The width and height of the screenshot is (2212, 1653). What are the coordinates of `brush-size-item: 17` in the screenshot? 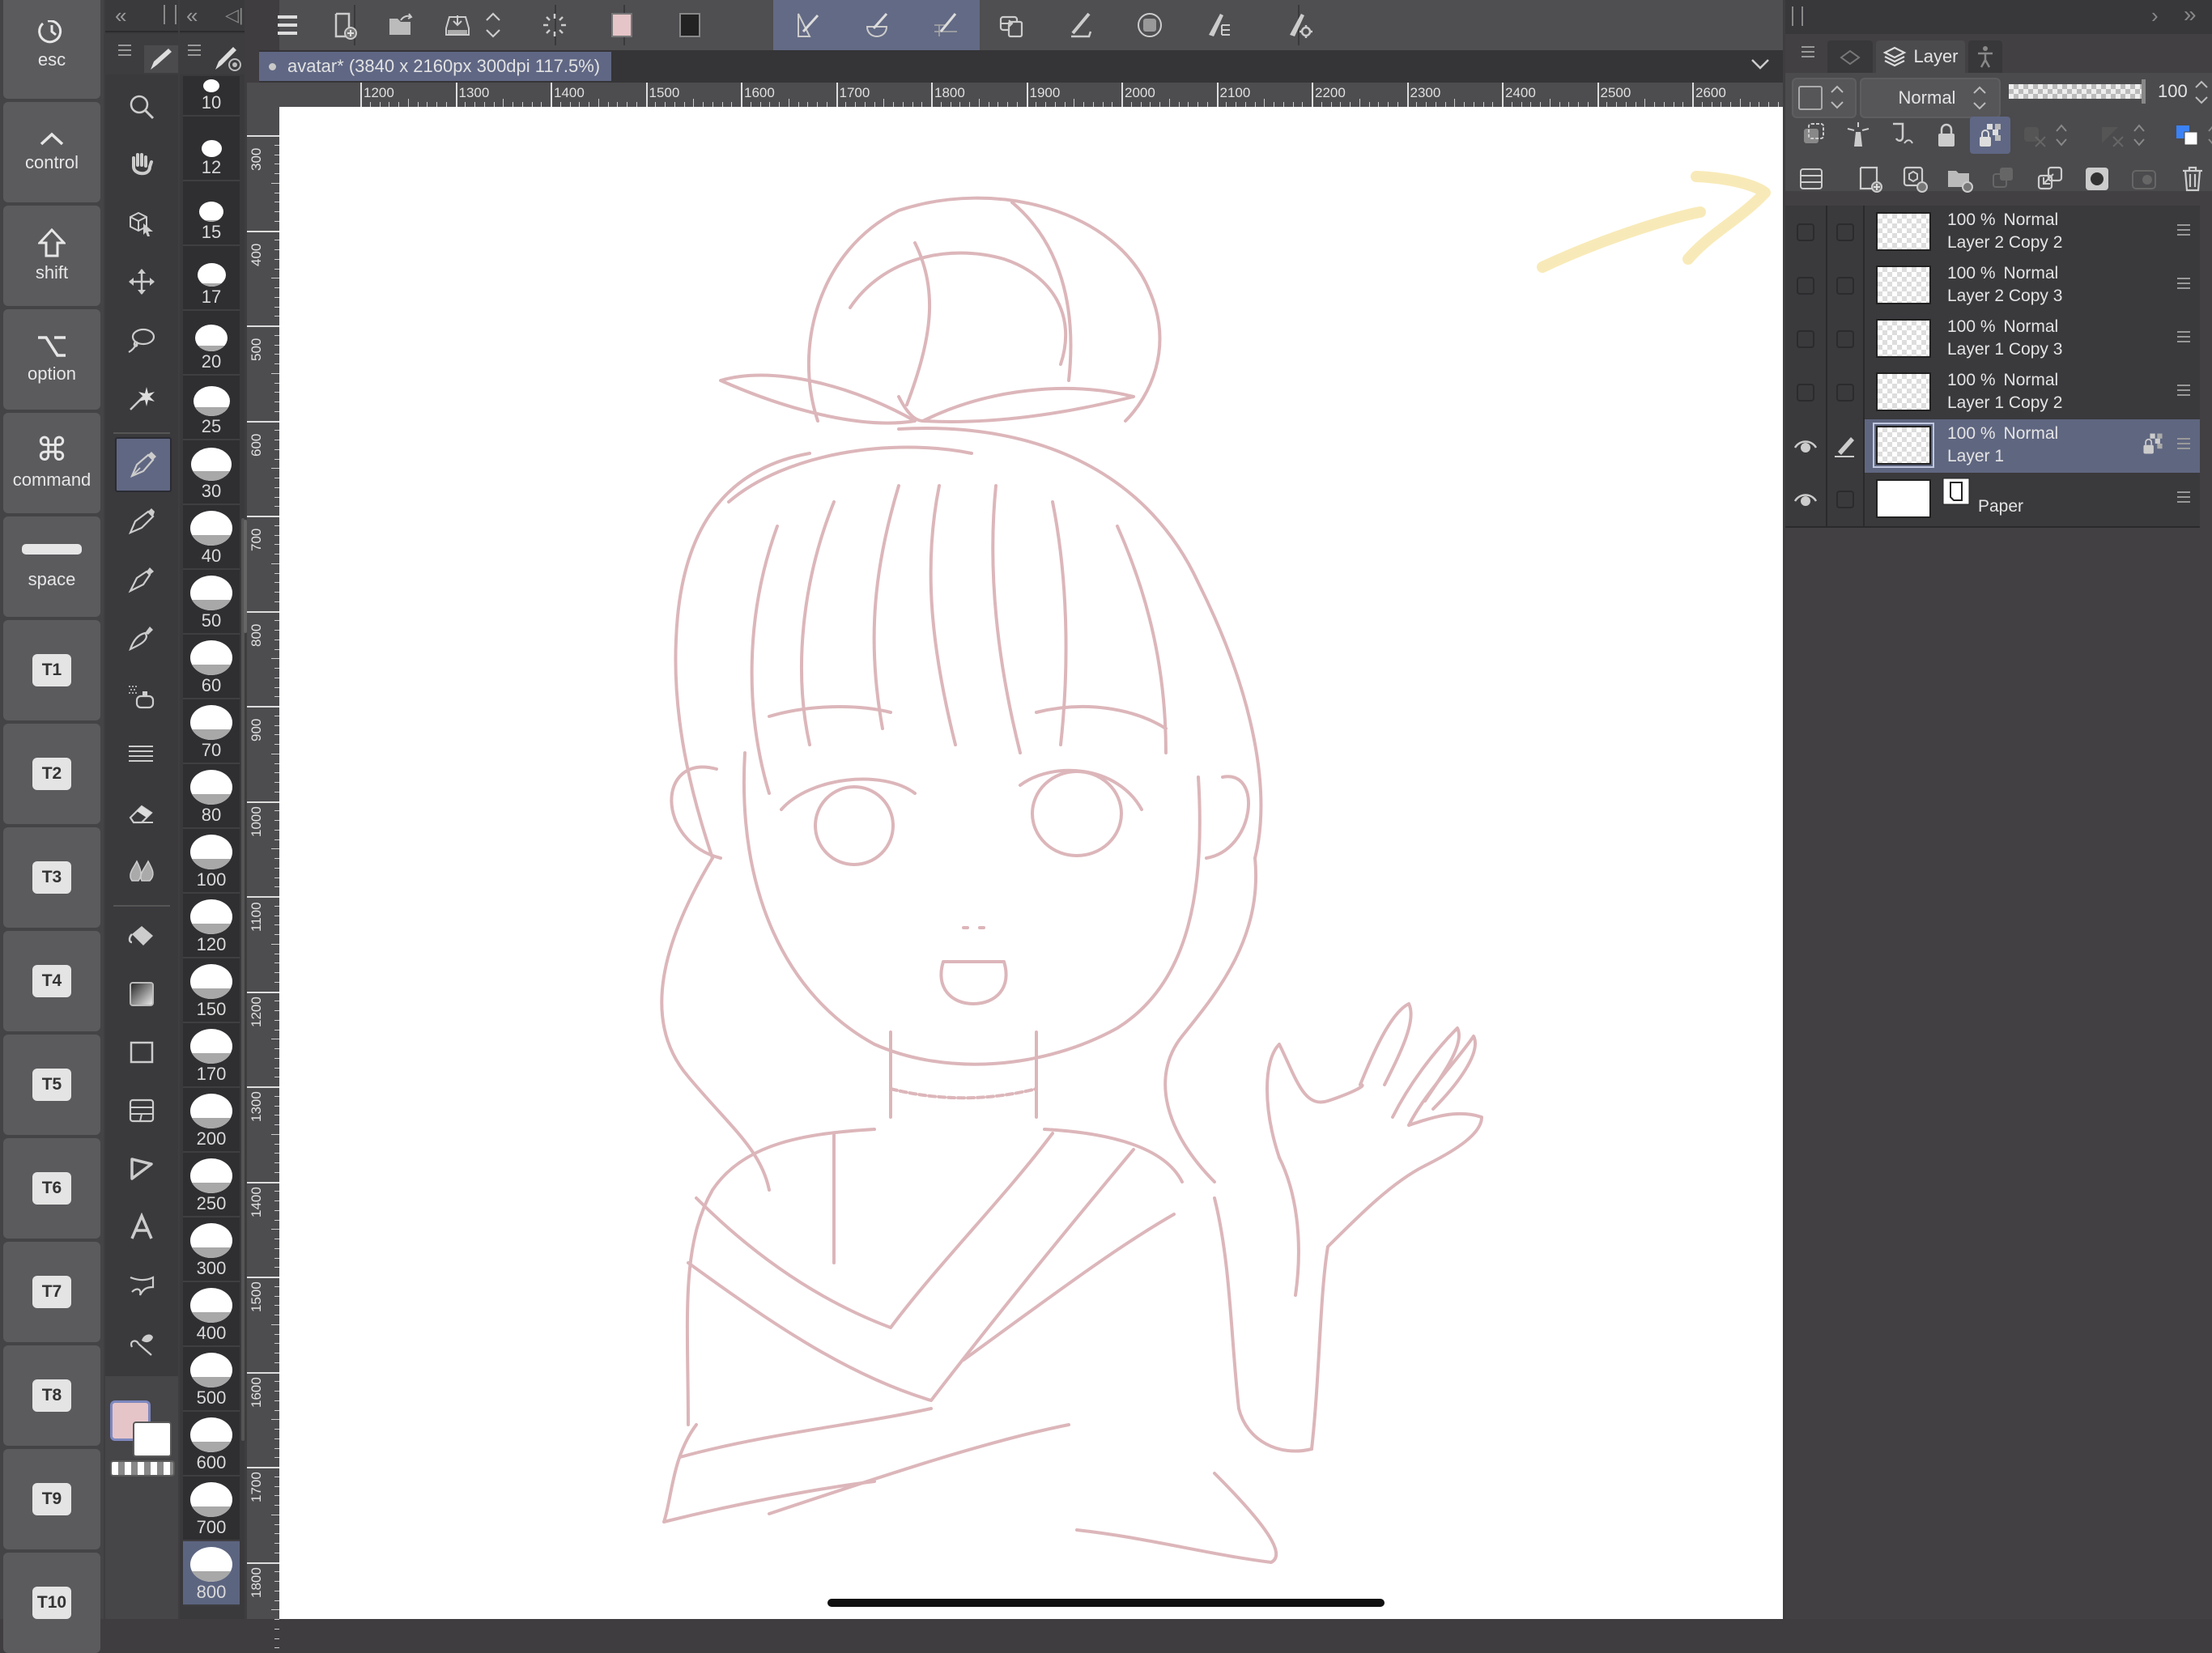 It's located at (211, 278).